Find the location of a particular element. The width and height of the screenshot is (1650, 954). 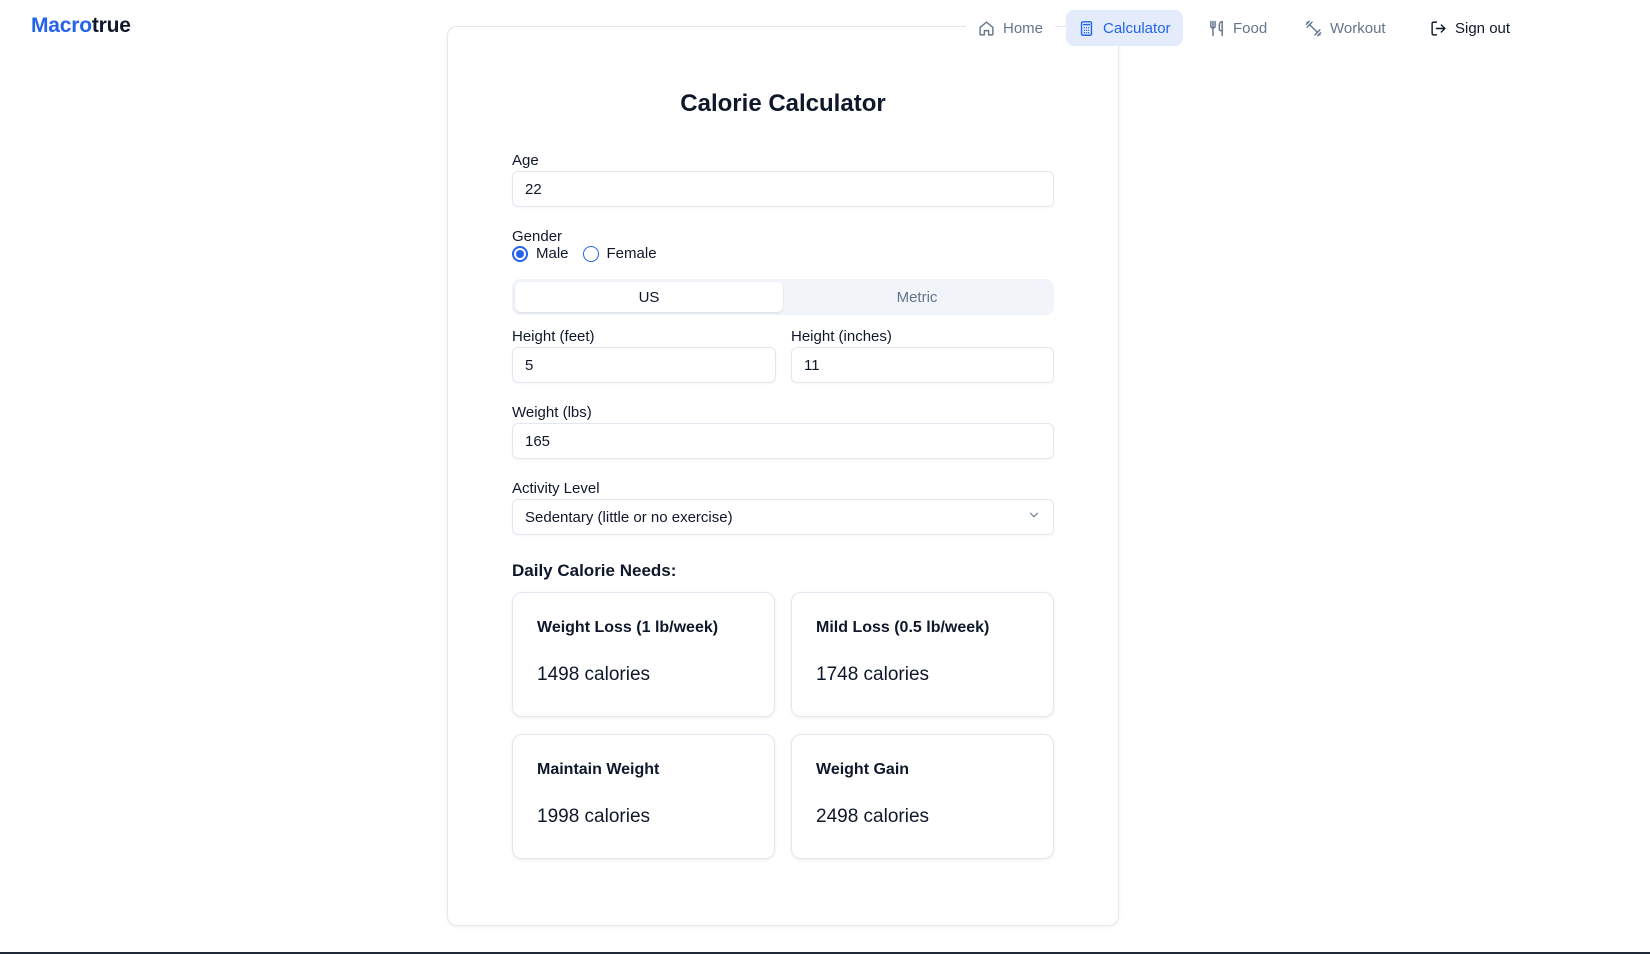

gender-male-option: Male is located at coordinates (540, 253).